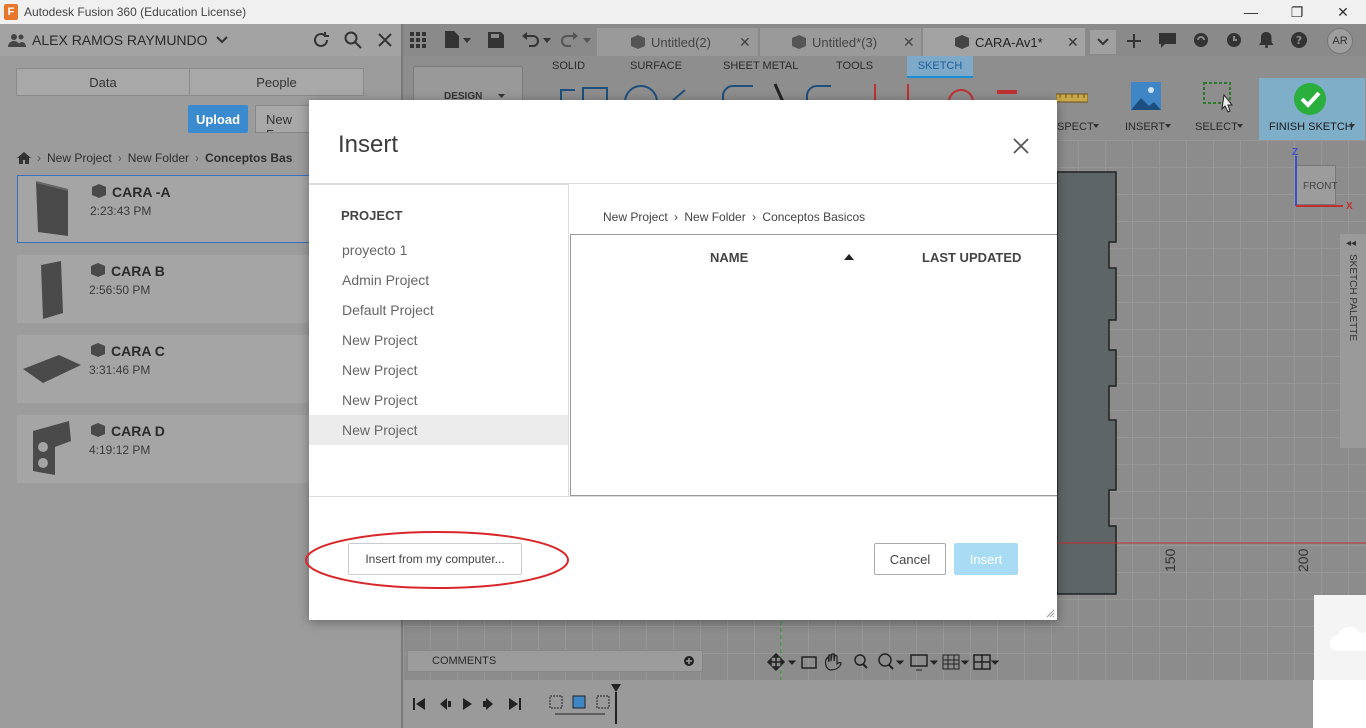 The height and width of the screenshot is (728, 1366). What do you see at coordinates (374, 250) in the screenshot?
I see `project-item: proyecto 1` at bounding box center [374, 250].